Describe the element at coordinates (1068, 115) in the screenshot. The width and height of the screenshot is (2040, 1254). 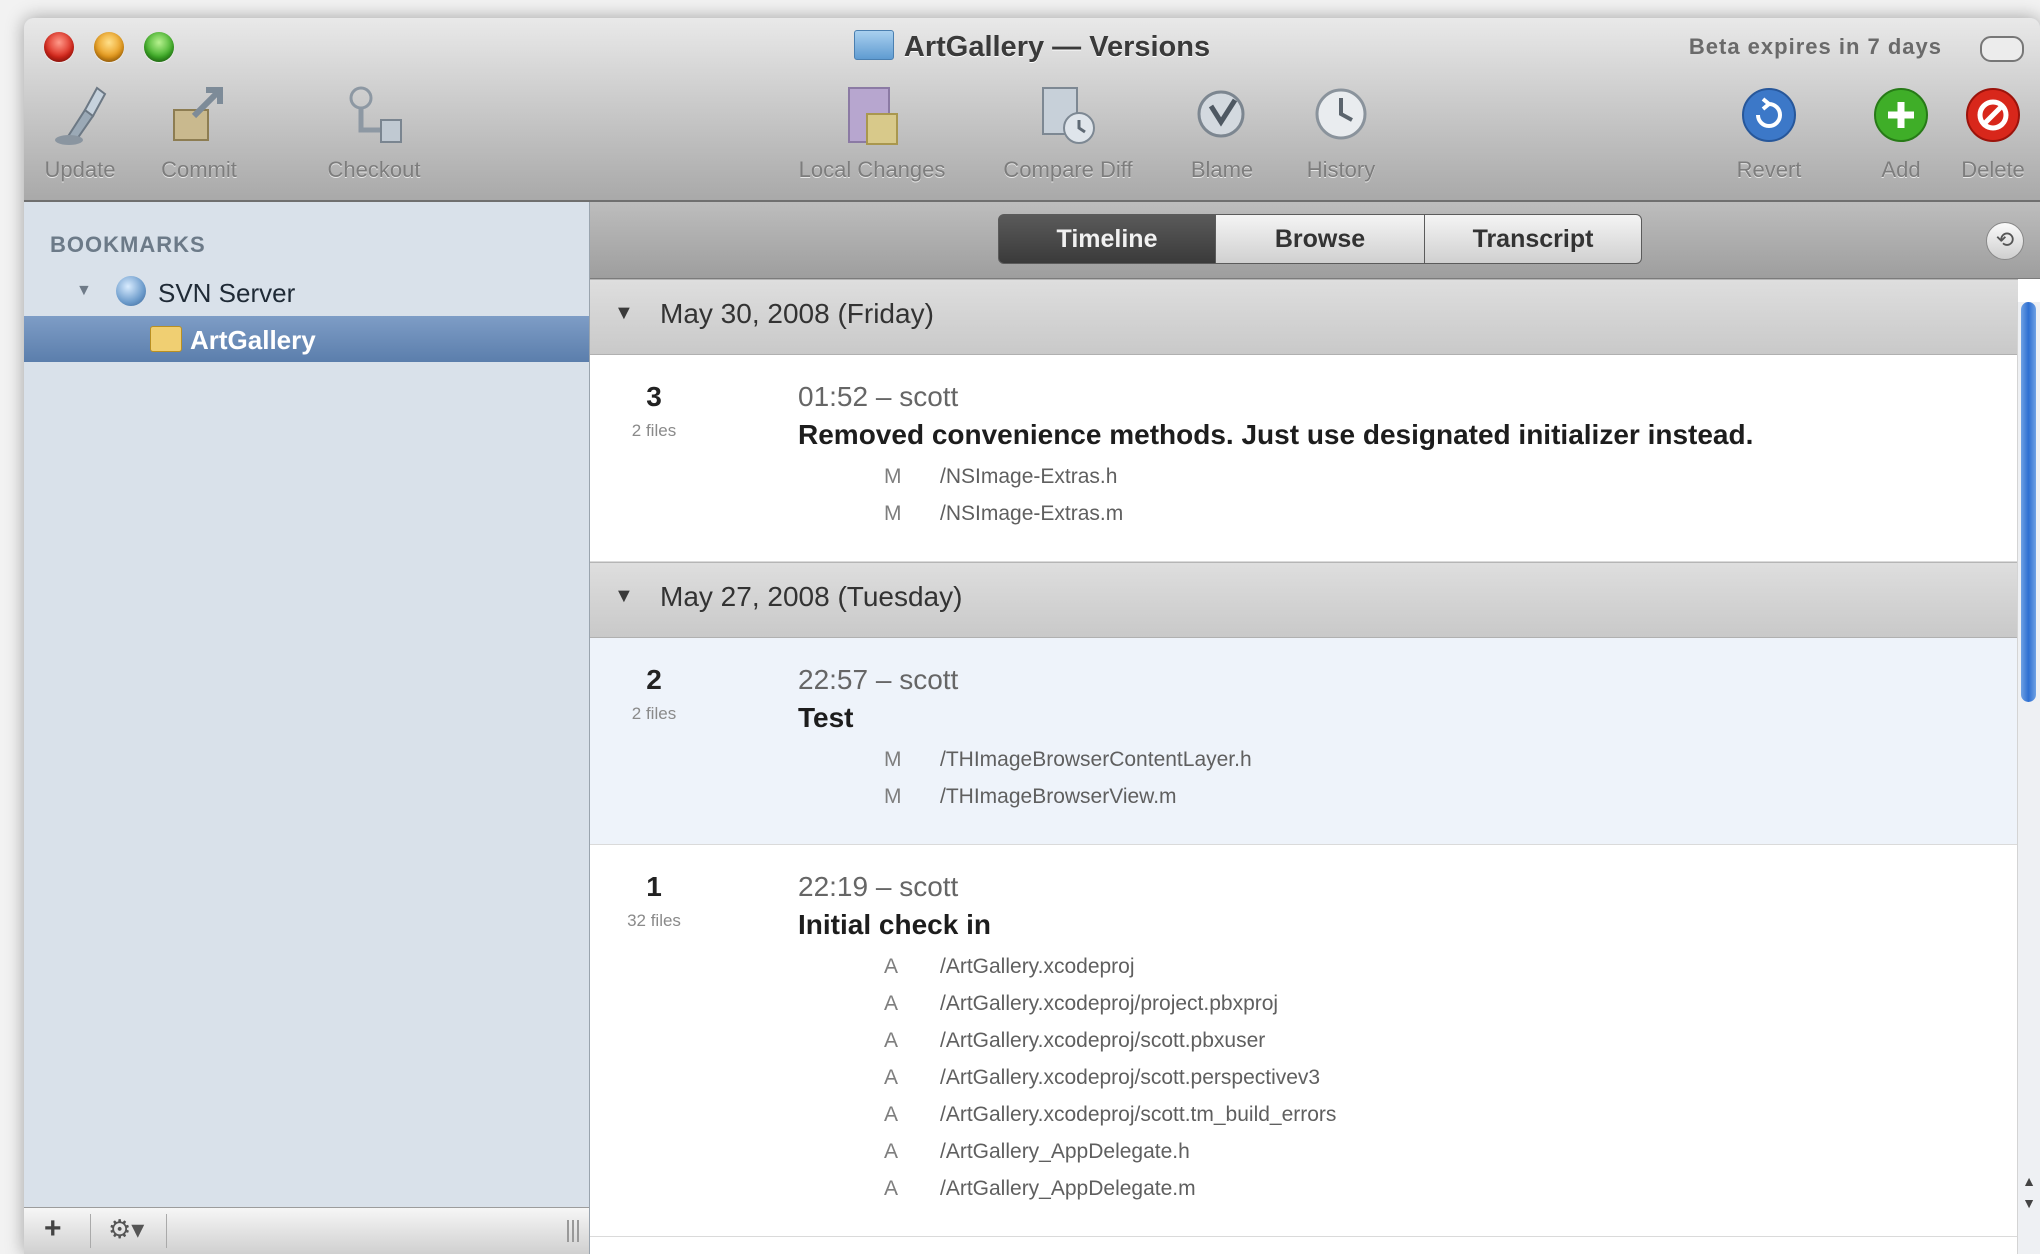
I see `compare-diff-icon` at that location.